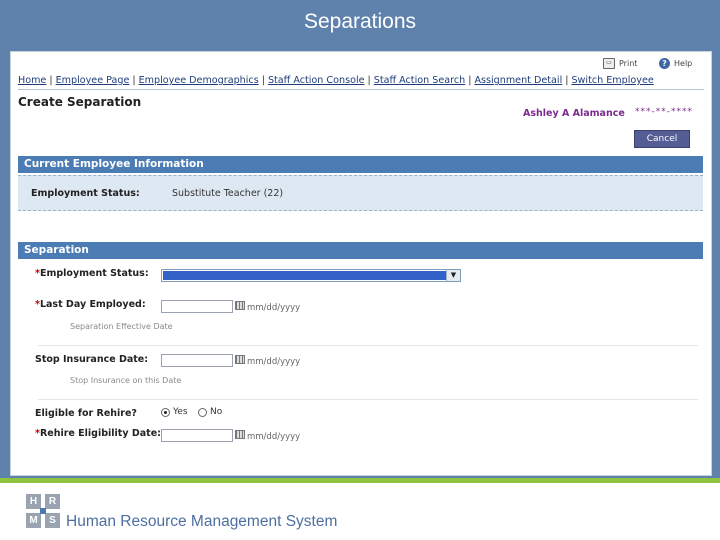  I want to click on nav-link-home: Home, so click(32, 80).